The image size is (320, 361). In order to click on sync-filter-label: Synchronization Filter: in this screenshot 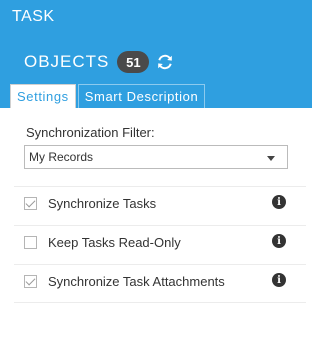, I will do `click(90, 132)`.